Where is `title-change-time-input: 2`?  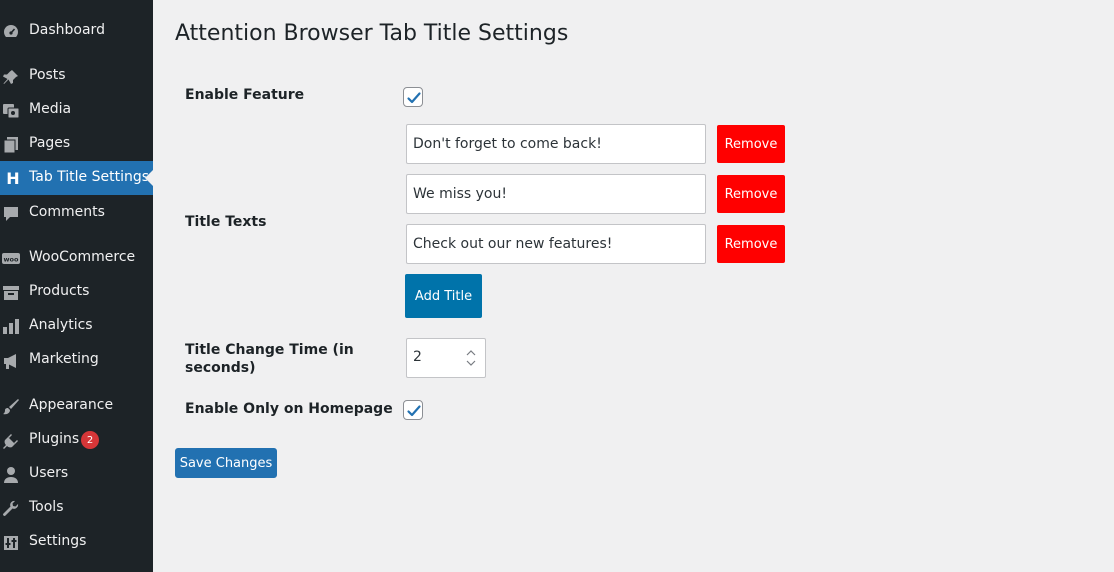
title-change-time-input: 2 is located at coordinates (446, 358).